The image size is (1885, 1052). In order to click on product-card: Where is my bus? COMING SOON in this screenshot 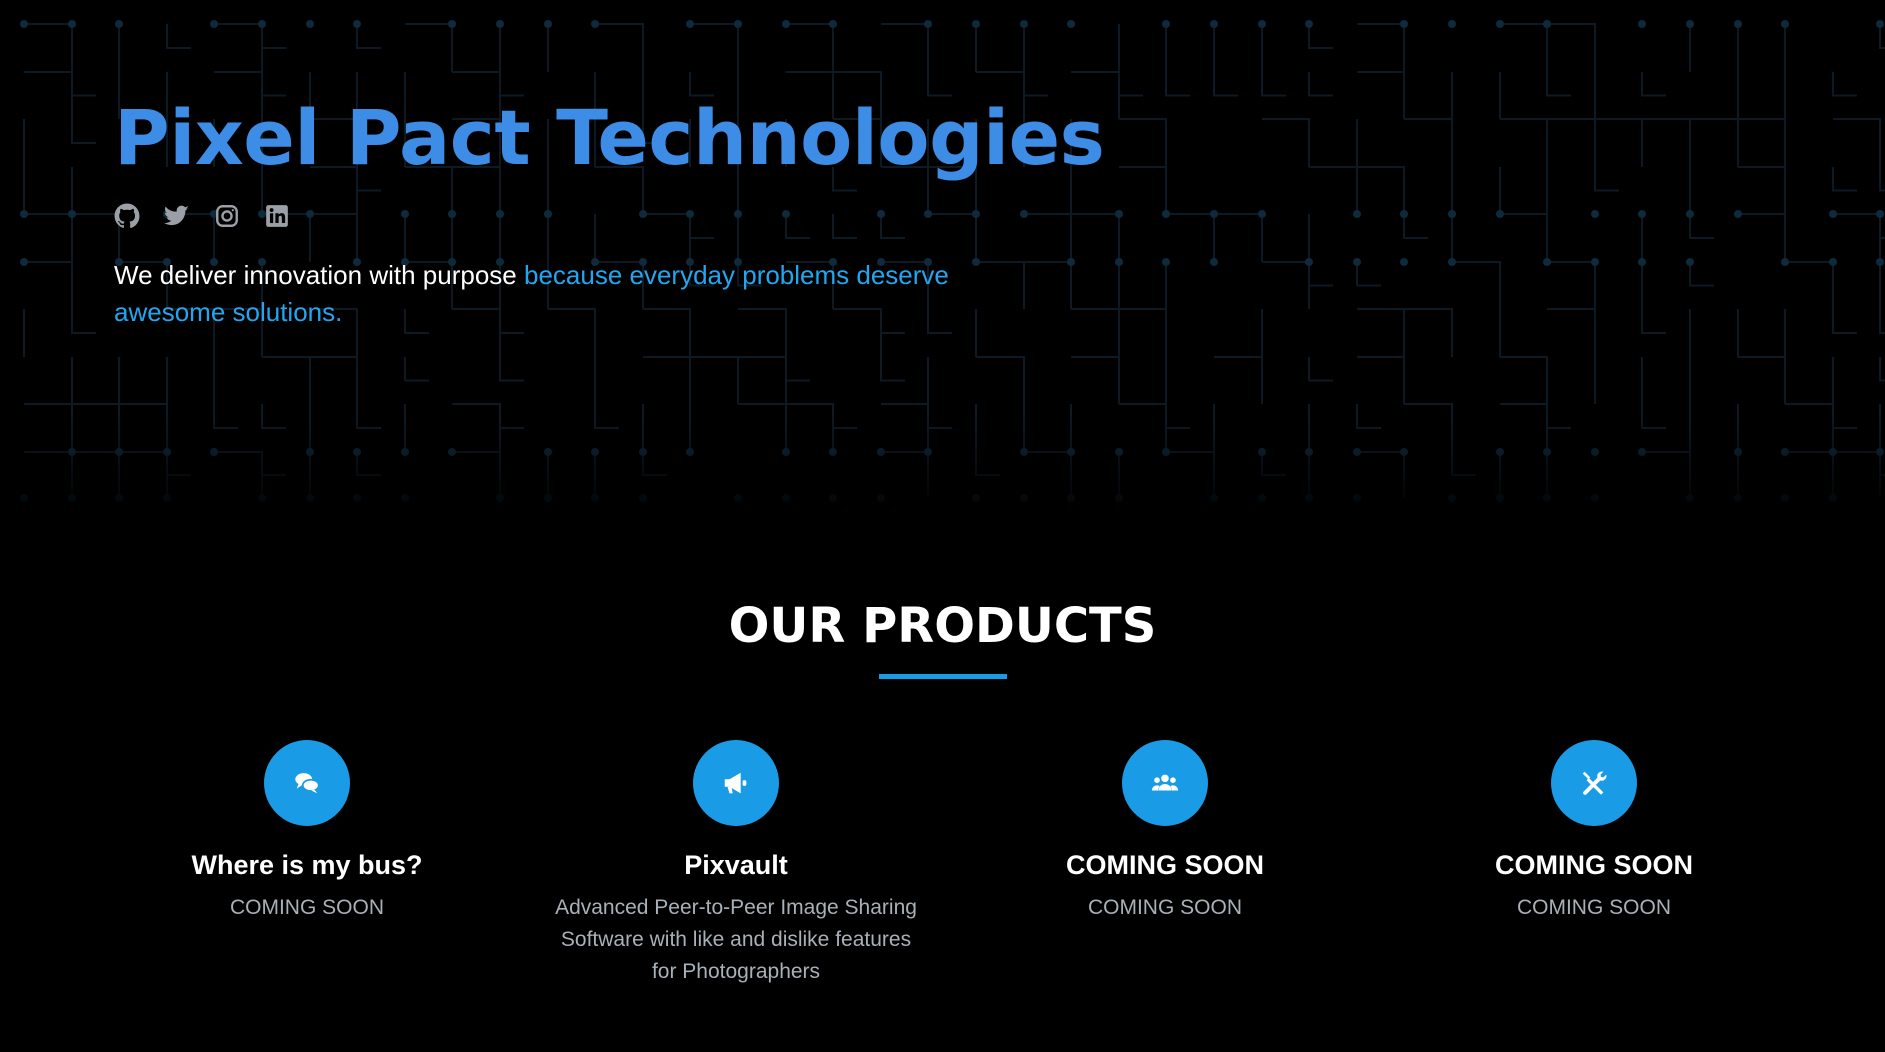, I will do `click(307, 832)`.